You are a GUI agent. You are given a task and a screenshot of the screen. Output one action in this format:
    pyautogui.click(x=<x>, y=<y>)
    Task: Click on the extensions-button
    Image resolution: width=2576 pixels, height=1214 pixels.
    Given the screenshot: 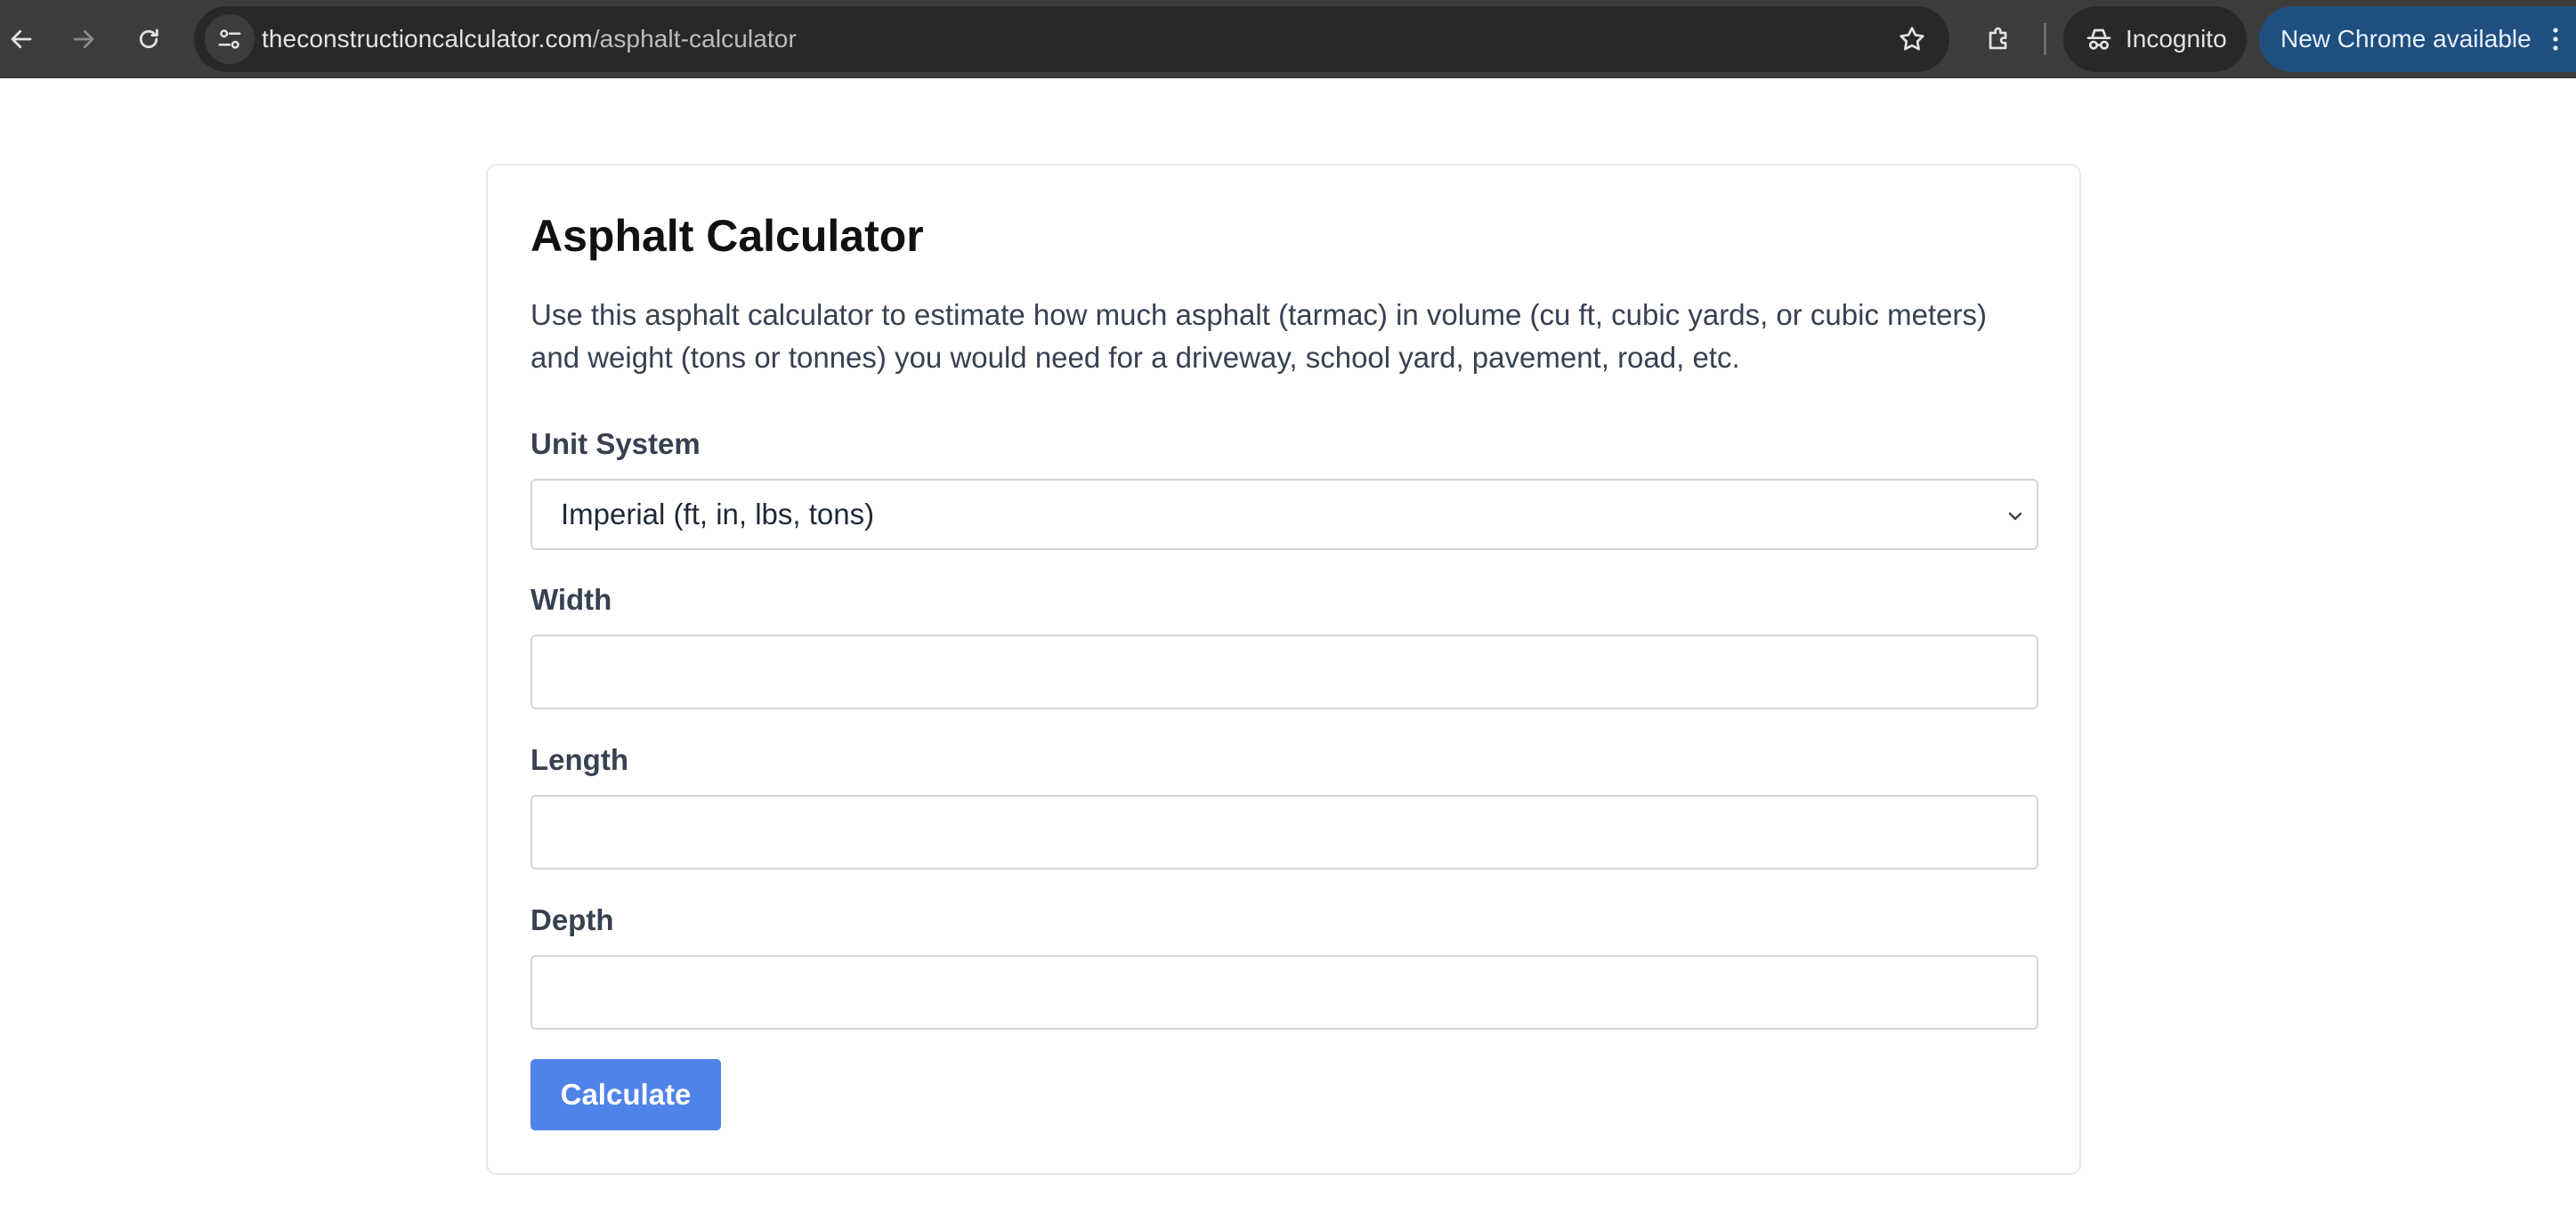 What is the action you would take?
    pyautogui.click(x=1999, y=39)
    